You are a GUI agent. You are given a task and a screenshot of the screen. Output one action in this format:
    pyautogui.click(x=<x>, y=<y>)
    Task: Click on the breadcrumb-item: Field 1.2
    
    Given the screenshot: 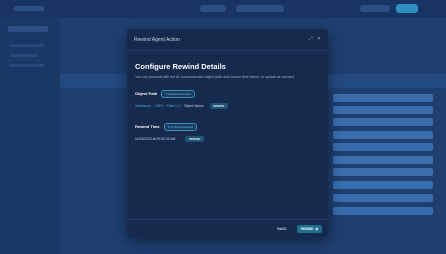 What is the action you would take?
    pyautogui.click(x=173, y=106)
    